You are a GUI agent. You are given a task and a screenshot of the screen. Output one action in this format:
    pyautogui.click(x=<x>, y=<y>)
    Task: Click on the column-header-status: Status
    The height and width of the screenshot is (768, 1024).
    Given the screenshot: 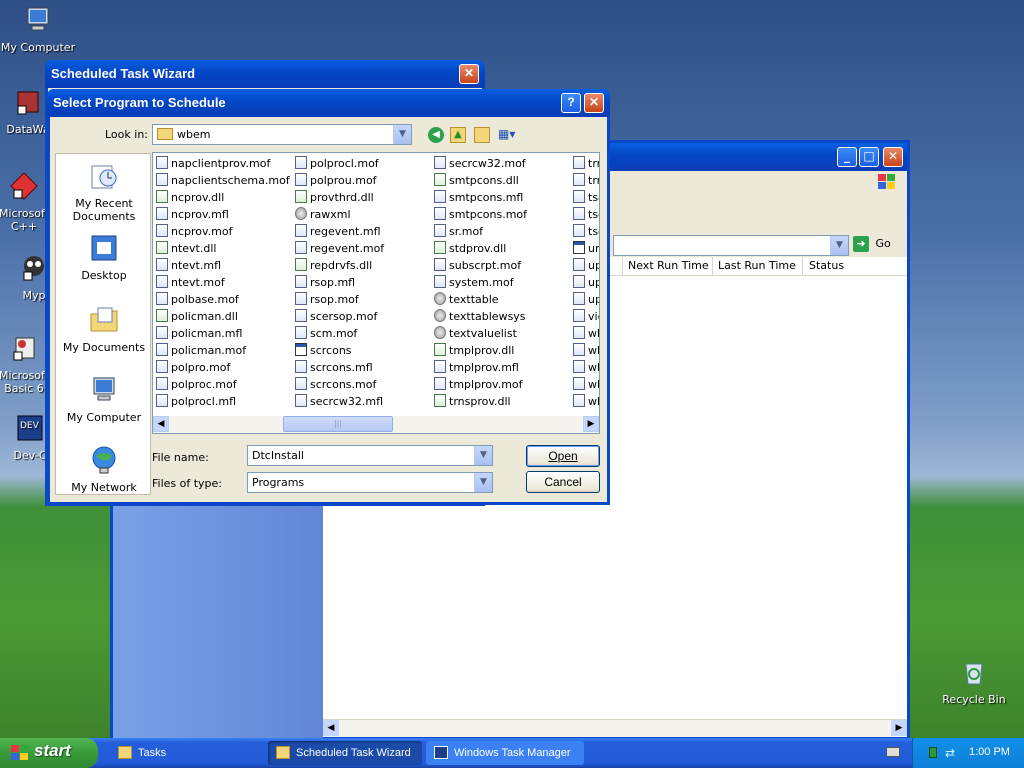 What is the action you would take?
    pyautogui.click(x=826, y=265)
    